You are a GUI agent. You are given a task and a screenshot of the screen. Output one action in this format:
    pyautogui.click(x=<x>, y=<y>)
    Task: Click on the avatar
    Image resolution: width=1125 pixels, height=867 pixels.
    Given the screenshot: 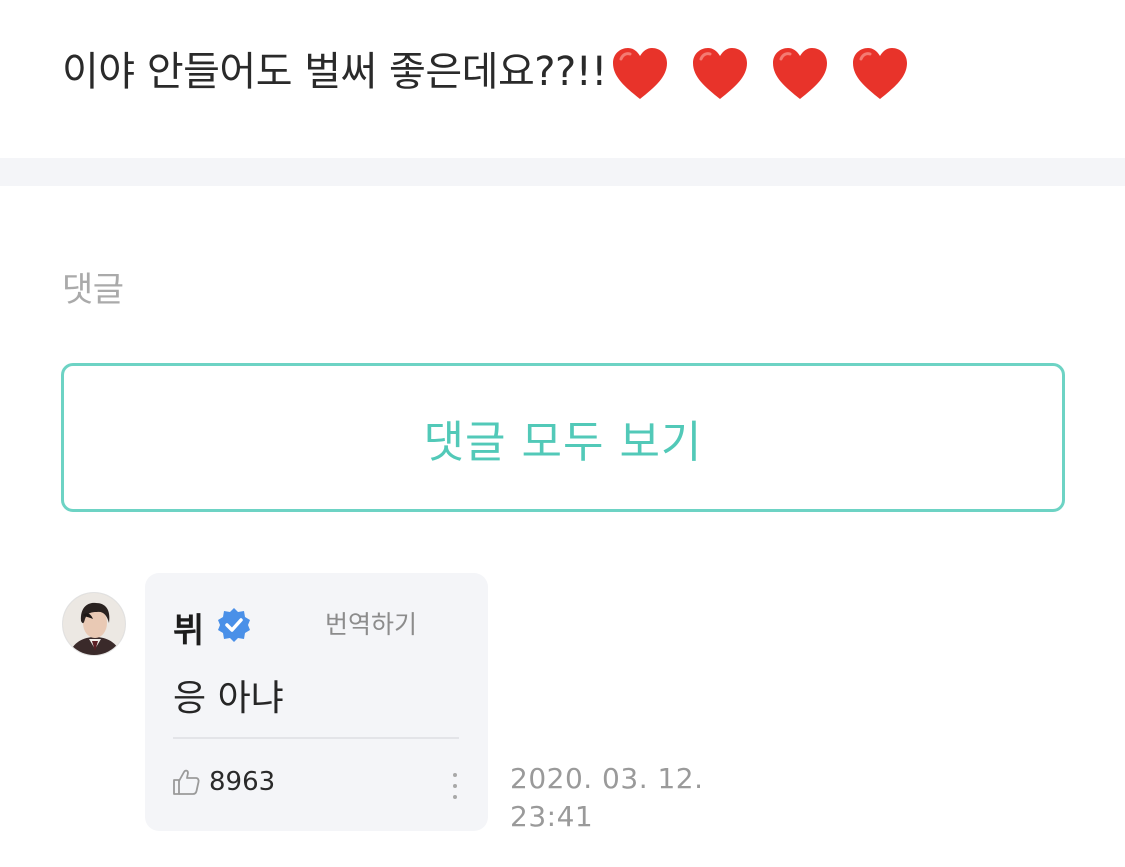 What is the action you would take?
    pyautogui.click(x=94, y=624)
    